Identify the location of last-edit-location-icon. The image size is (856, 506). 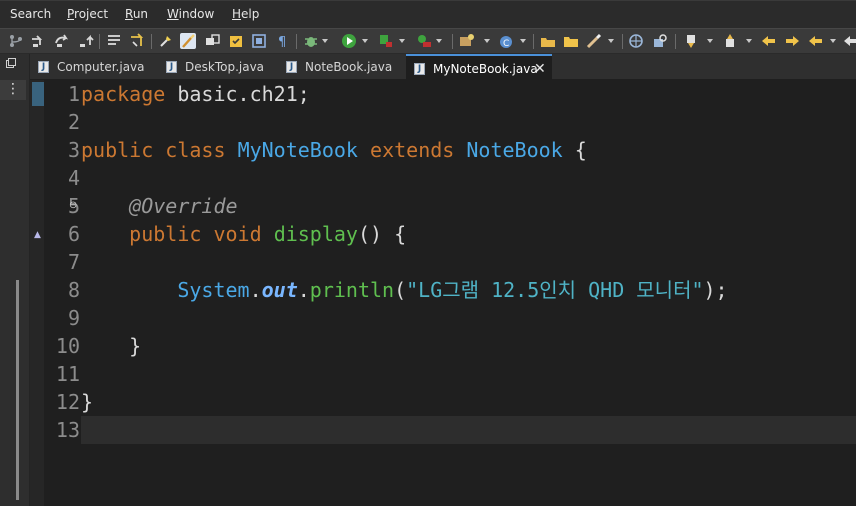
(769, 41).